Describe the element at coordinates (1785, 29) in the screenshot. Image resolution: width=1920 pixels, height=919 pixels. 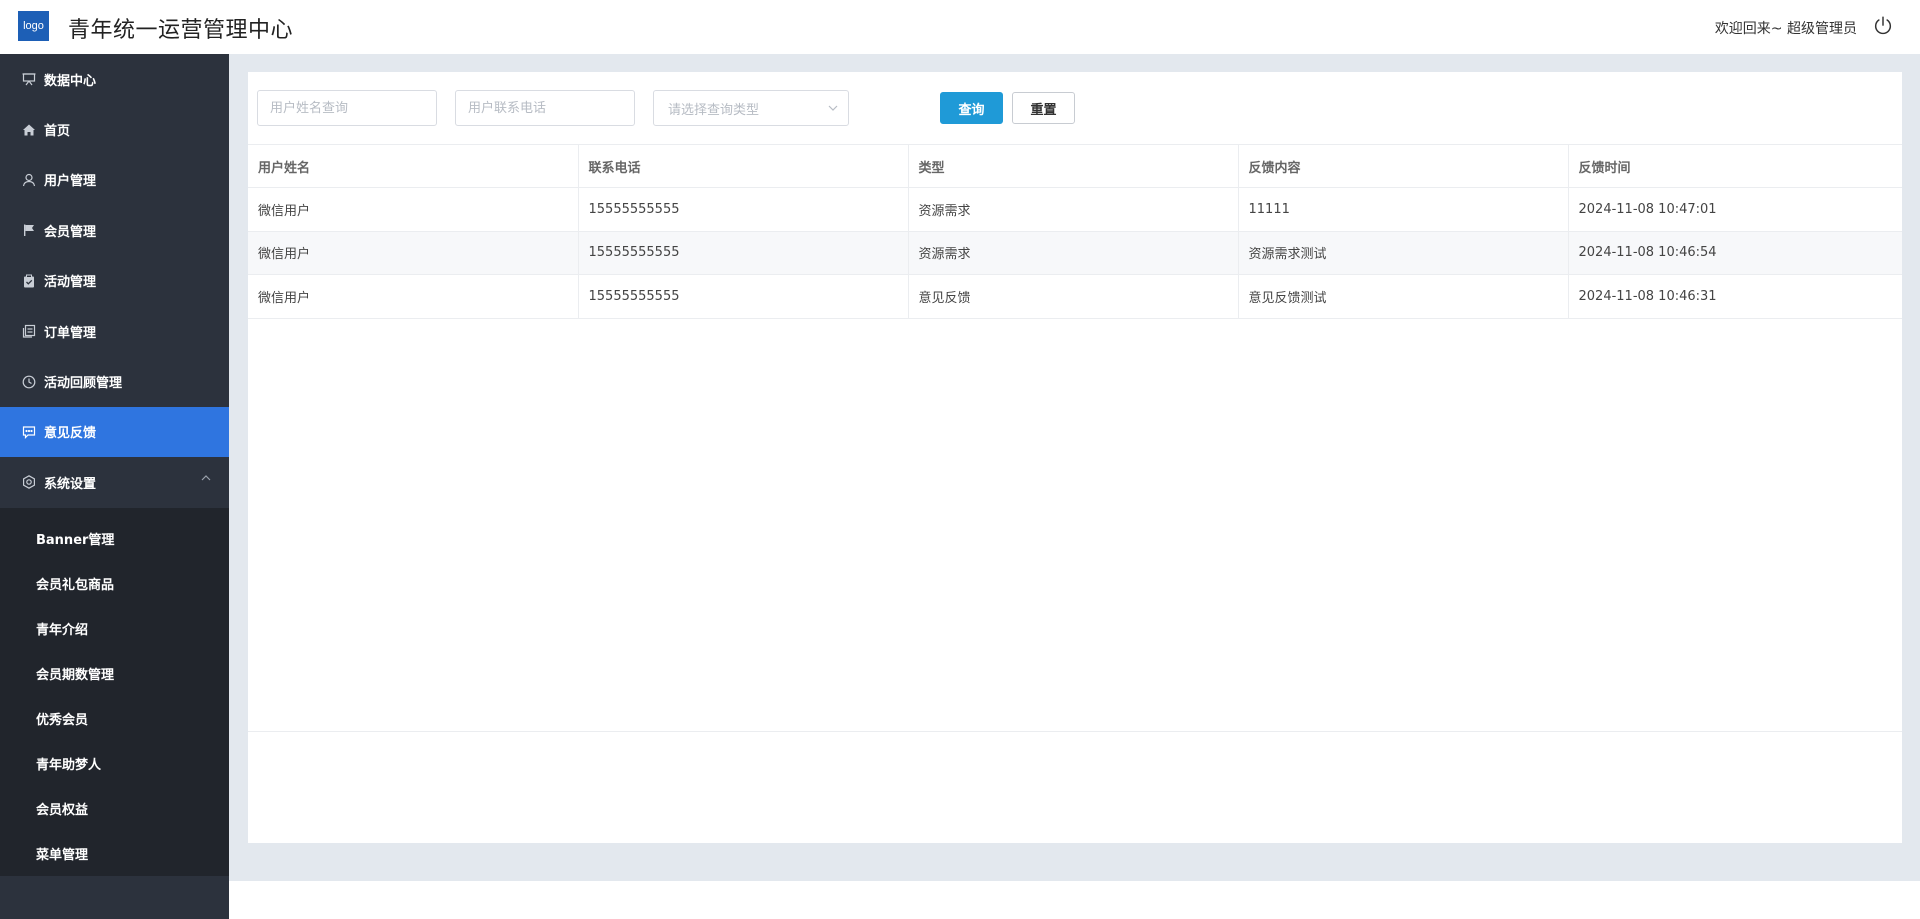
I see `welcome-text: 欢迎回来~ 超级管理员` at that location.